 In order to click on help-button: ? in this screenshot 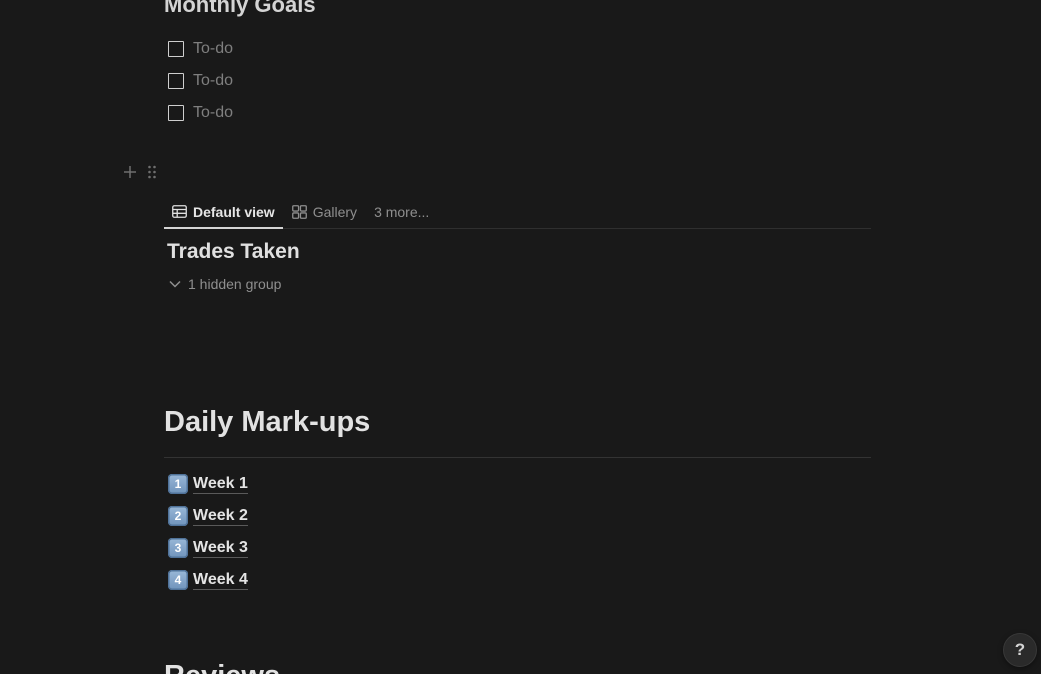, I will do `click(1020, 650)`.